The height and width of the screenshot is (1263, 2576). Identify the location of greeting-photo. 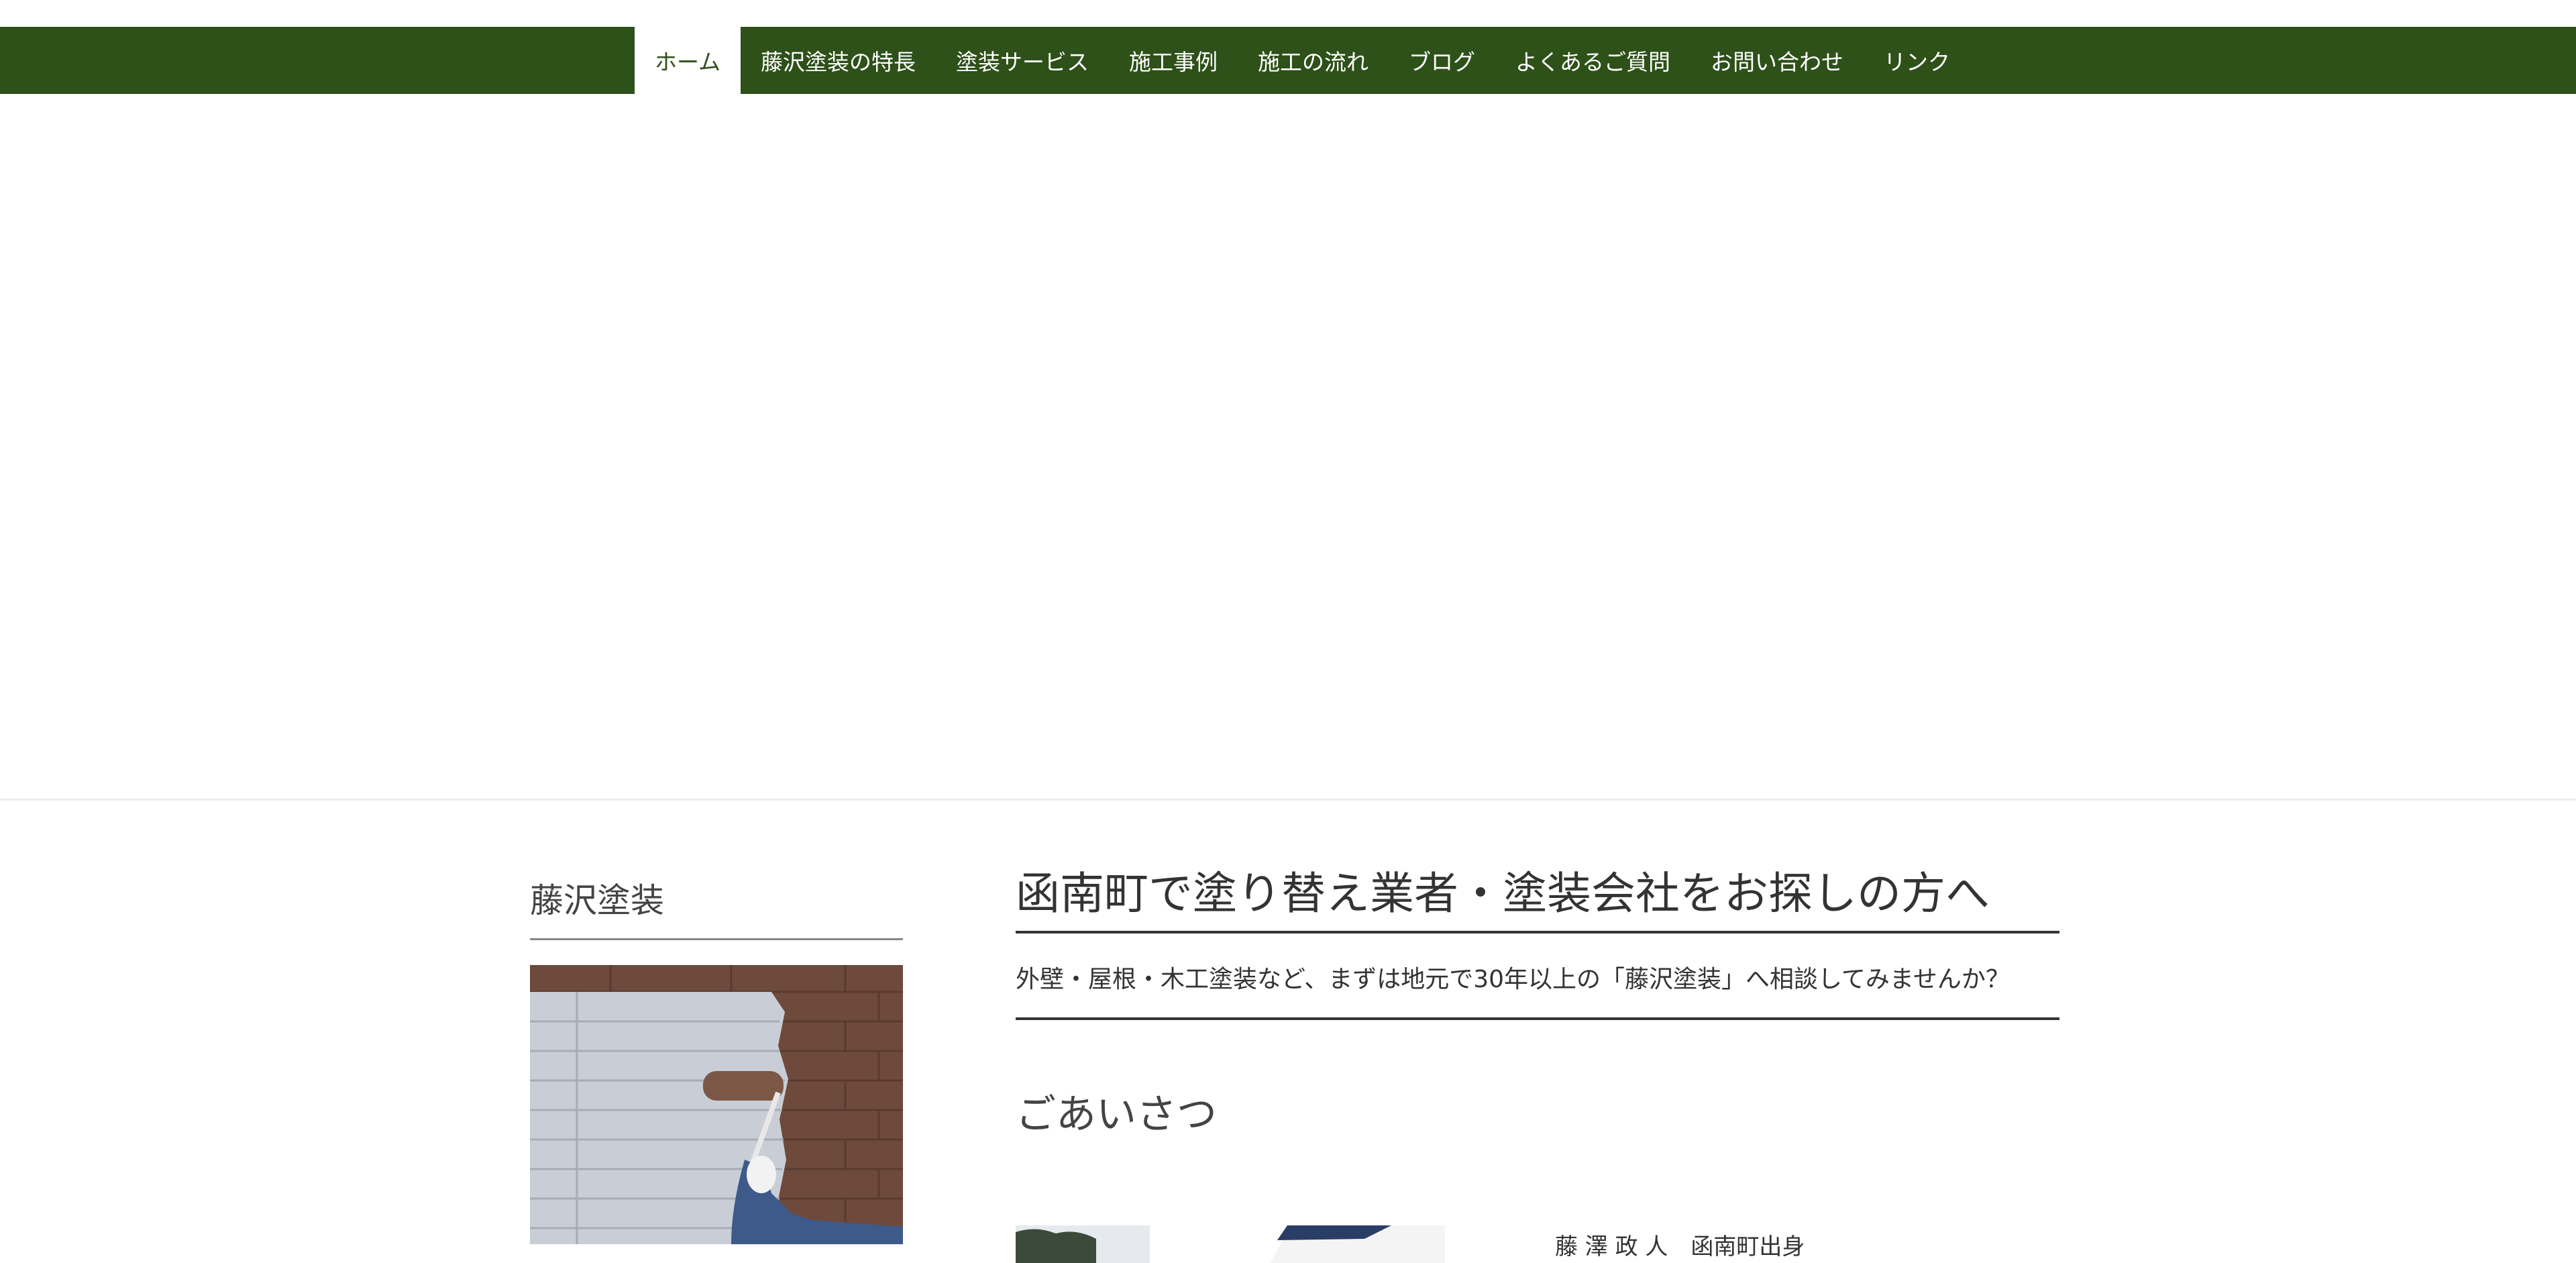
(1230, 1244).